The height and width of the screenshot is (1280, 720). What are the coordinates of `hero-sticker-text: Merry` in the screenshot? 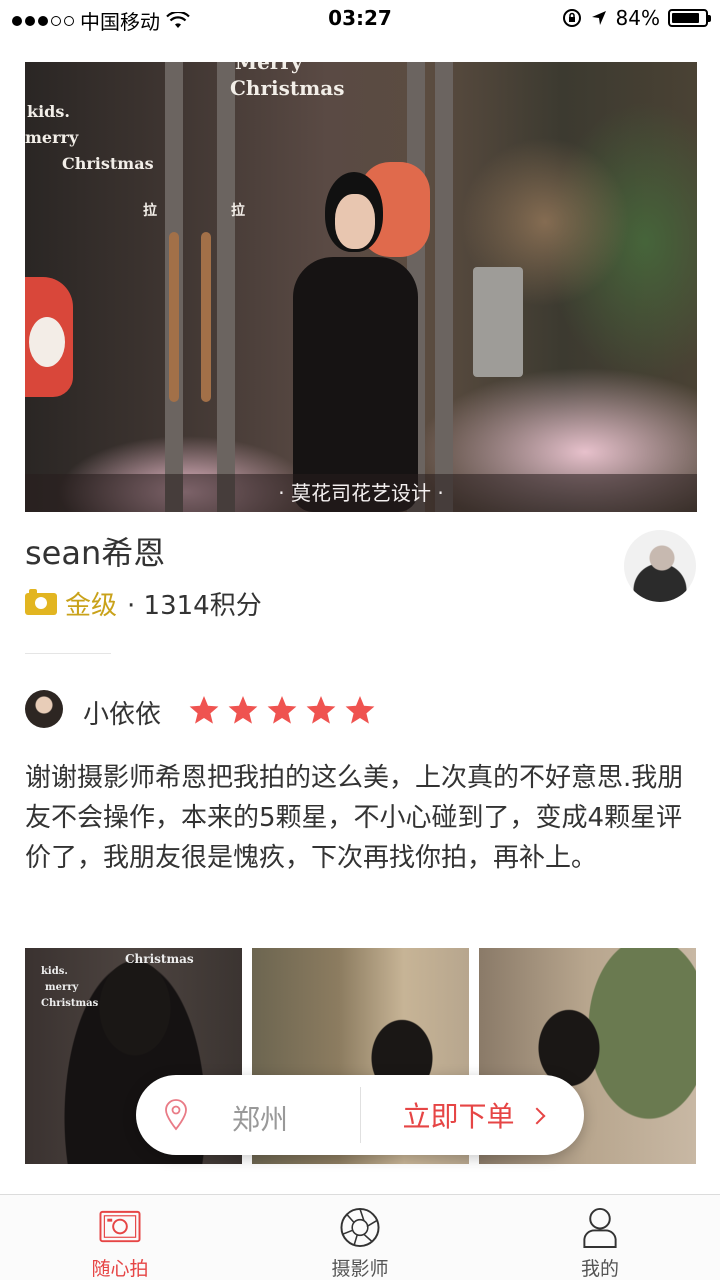 It's located at (269, 68).